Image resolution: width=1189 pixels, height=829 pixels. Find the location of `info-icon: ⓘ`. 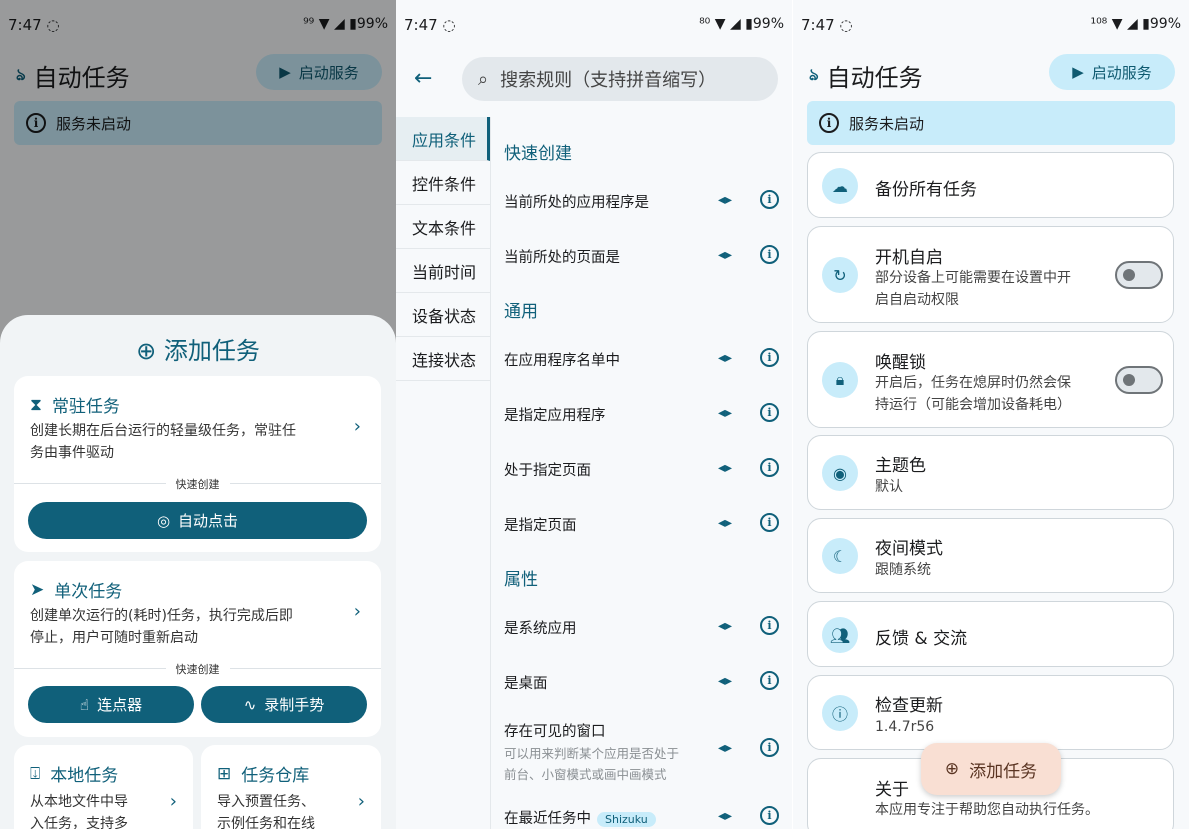

info-icon: ⓘ is located at coordinates (840, 713).